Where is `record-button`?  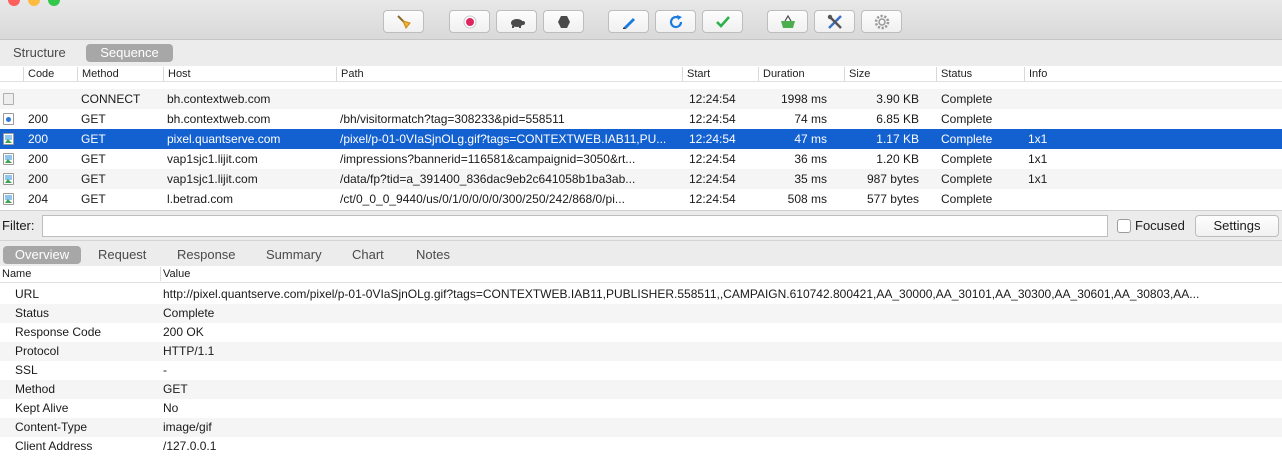
record-button is located at coordinates (469, 21).